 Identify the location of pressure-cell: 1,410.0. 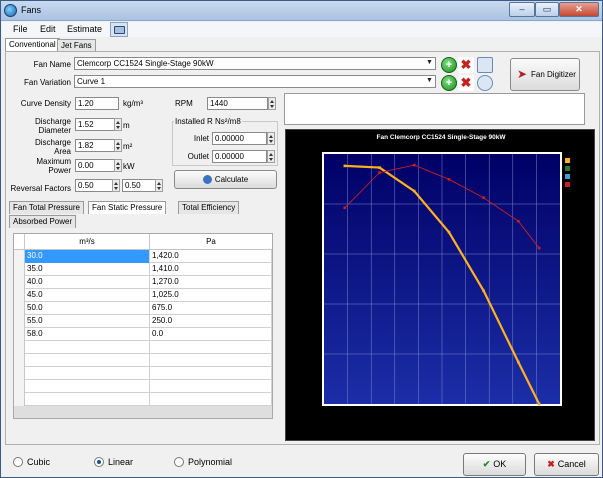
(211, 269).